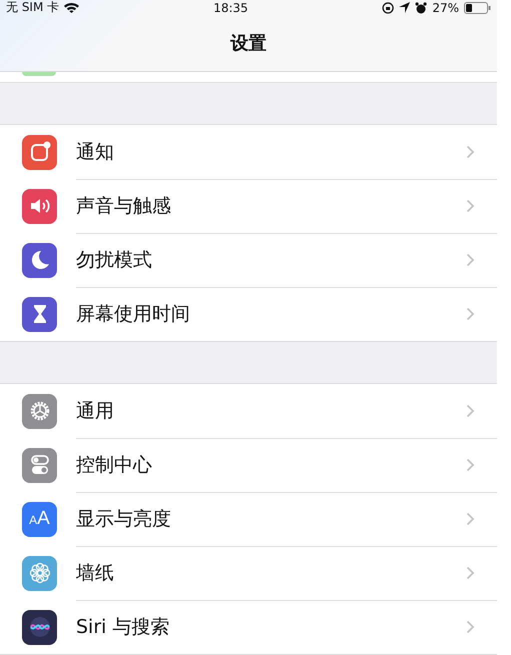 Image resolution: width=511 pixels, height=655 pixels. What do you see at coordinates (123, 519) in the screenshot?
I see `settings-label: 显示与亮度` at bounding box center [123, 519].